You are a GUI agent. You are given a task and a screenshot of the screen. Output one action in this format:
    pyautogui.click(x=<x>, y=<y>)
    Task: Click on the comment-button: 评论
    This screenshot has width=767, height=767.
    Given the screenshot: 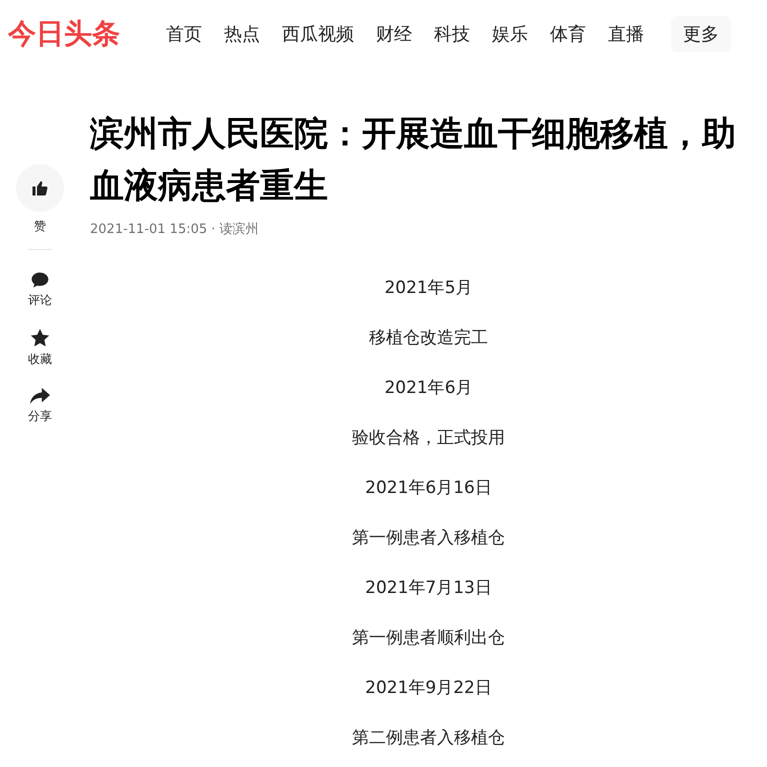 What is the action you would take?
    pyautogui.click(x=40, y=289)
    